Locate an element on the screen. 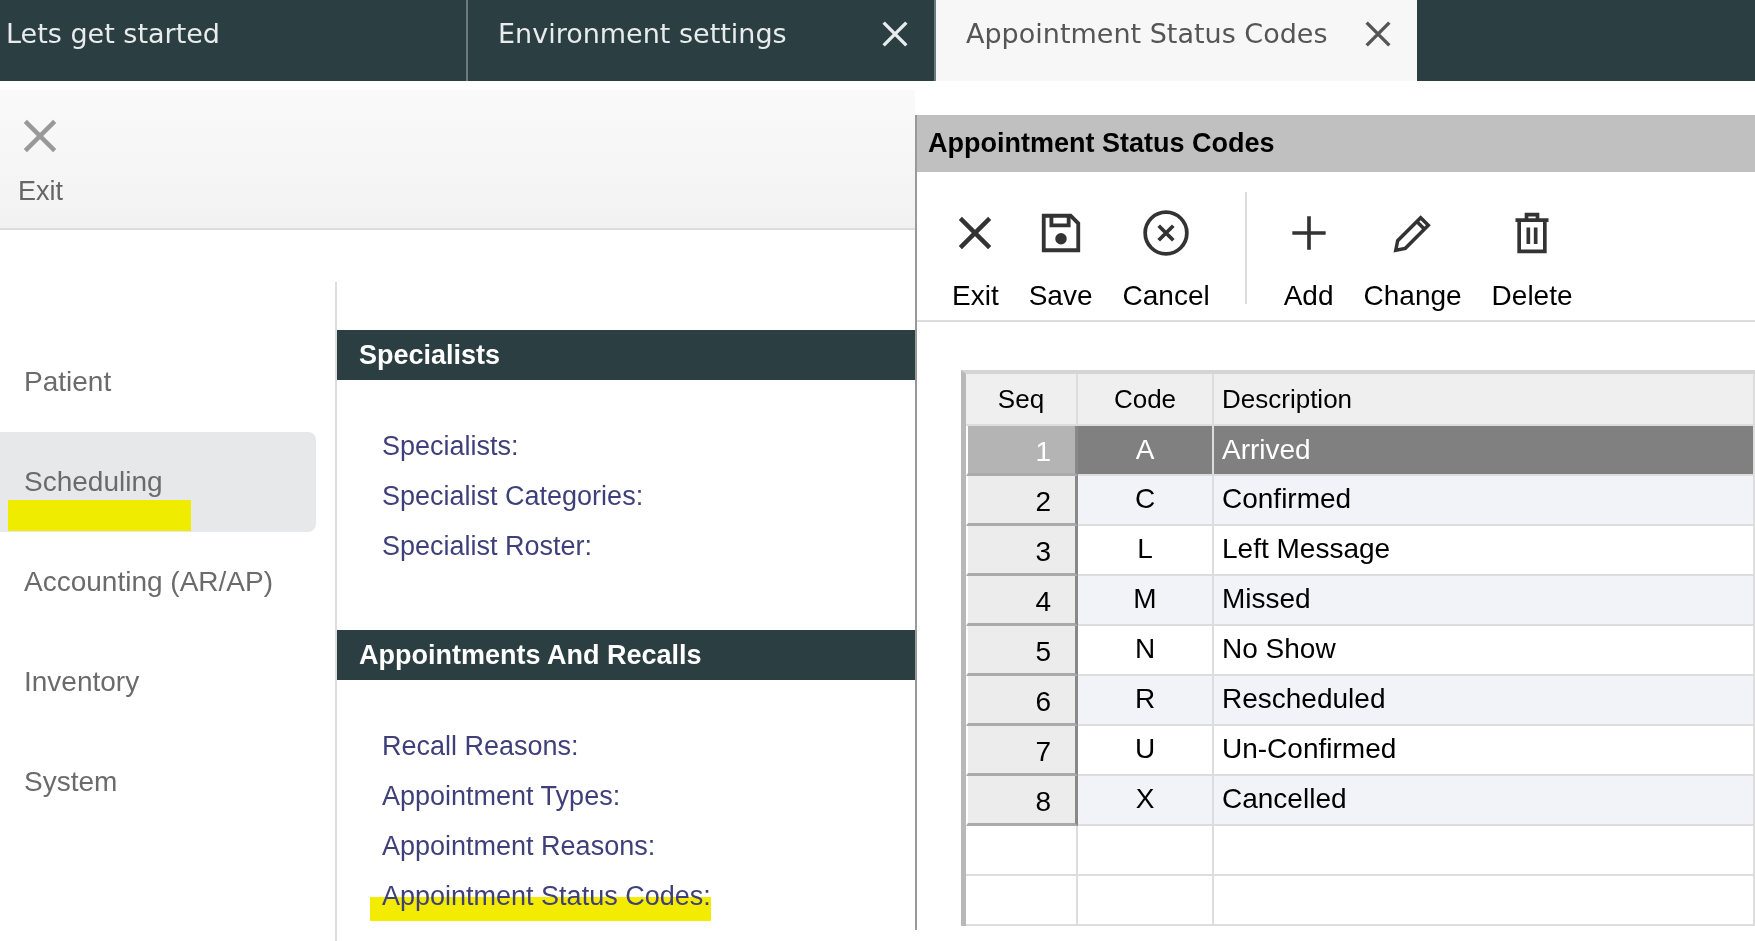  row-header: 4 is located at coordinates (1022, 601).